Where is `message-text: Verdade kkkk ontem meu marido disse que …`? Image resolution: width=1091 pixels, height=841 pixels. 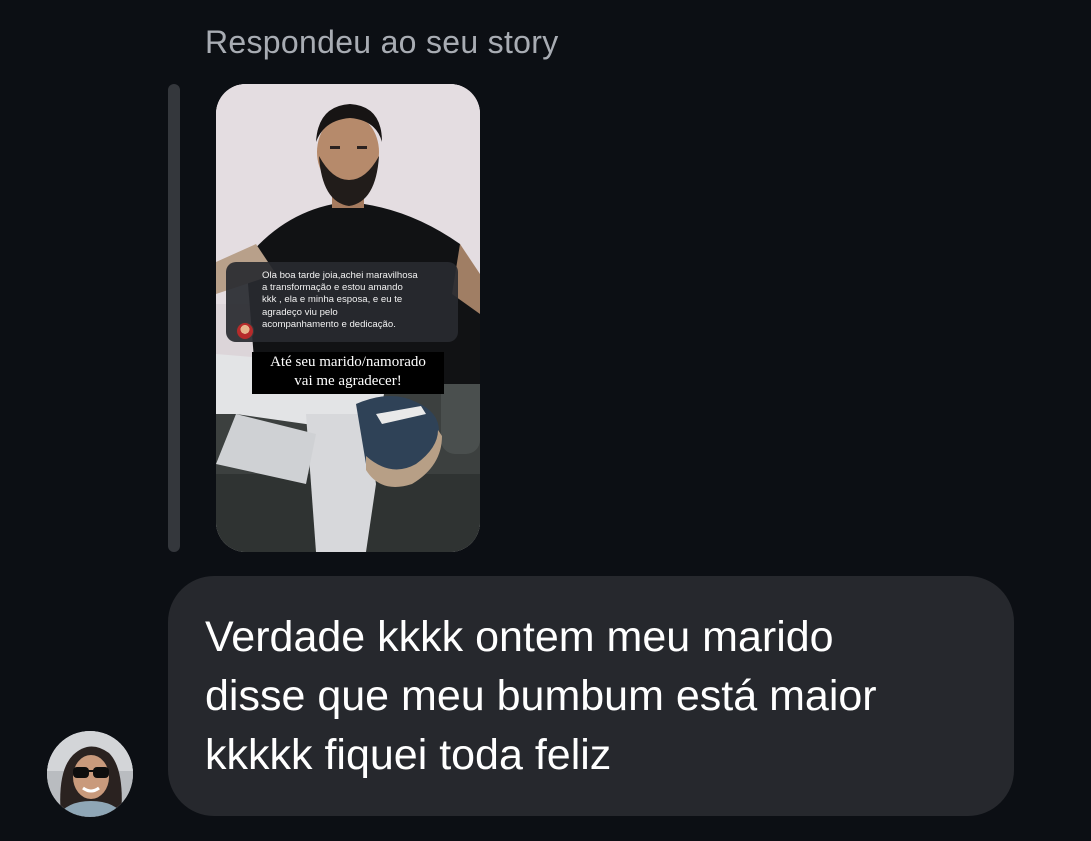 message-text: Verdade kkkk ontem meu marido disse que … is located at coordinates (541, 696).